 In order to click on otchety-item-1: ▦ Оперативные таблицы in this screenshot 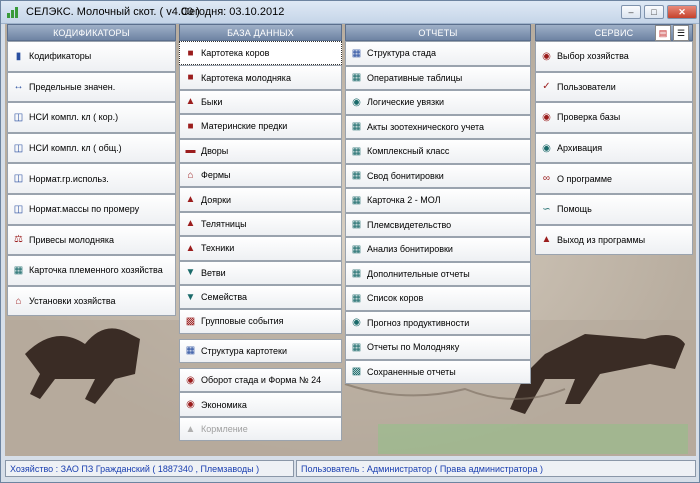, I will do `click(438, 77)`.